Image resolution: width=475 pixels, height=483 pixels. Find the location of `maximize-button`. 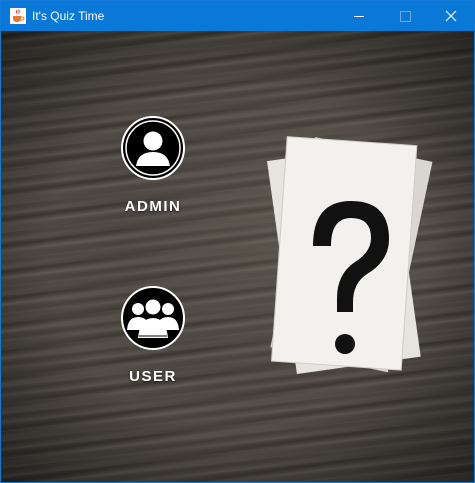

maximize-button is located at coordinates (405, 16).